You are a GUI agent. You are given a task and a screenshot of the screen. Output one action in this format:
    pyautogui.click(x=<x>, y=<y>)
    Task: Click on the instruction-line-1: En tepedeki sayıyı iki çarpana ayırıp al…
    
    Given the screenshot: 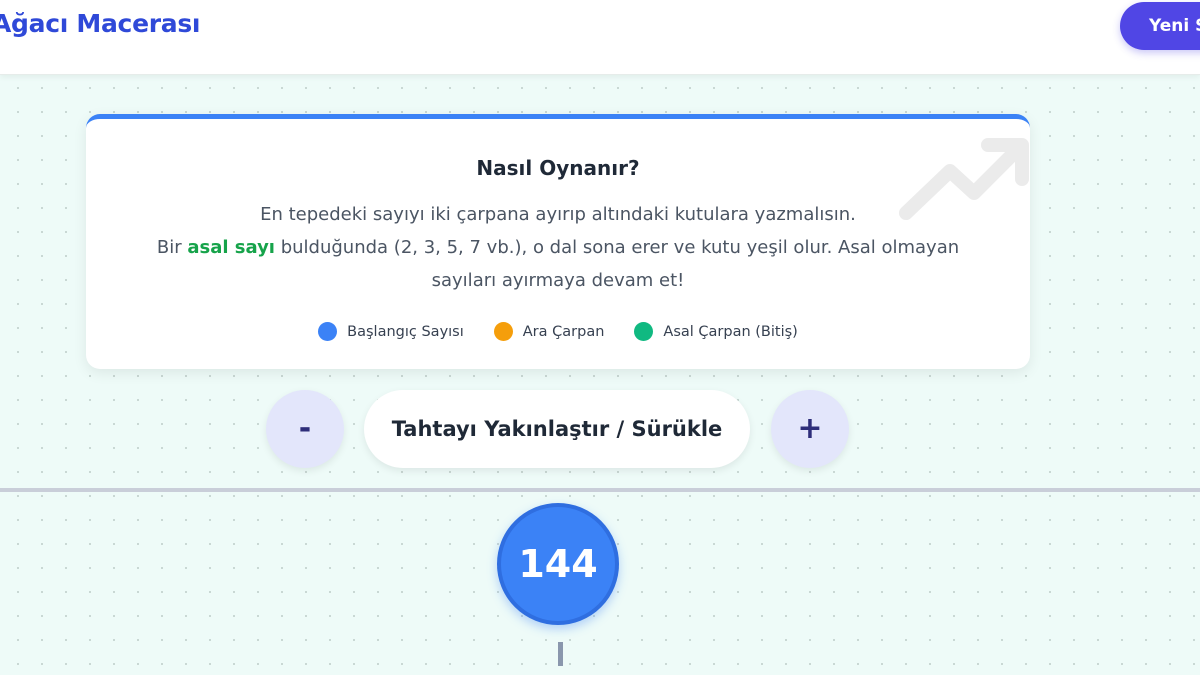 What is the action you would take?
    pyautogui.click(x=558, y=214)
    